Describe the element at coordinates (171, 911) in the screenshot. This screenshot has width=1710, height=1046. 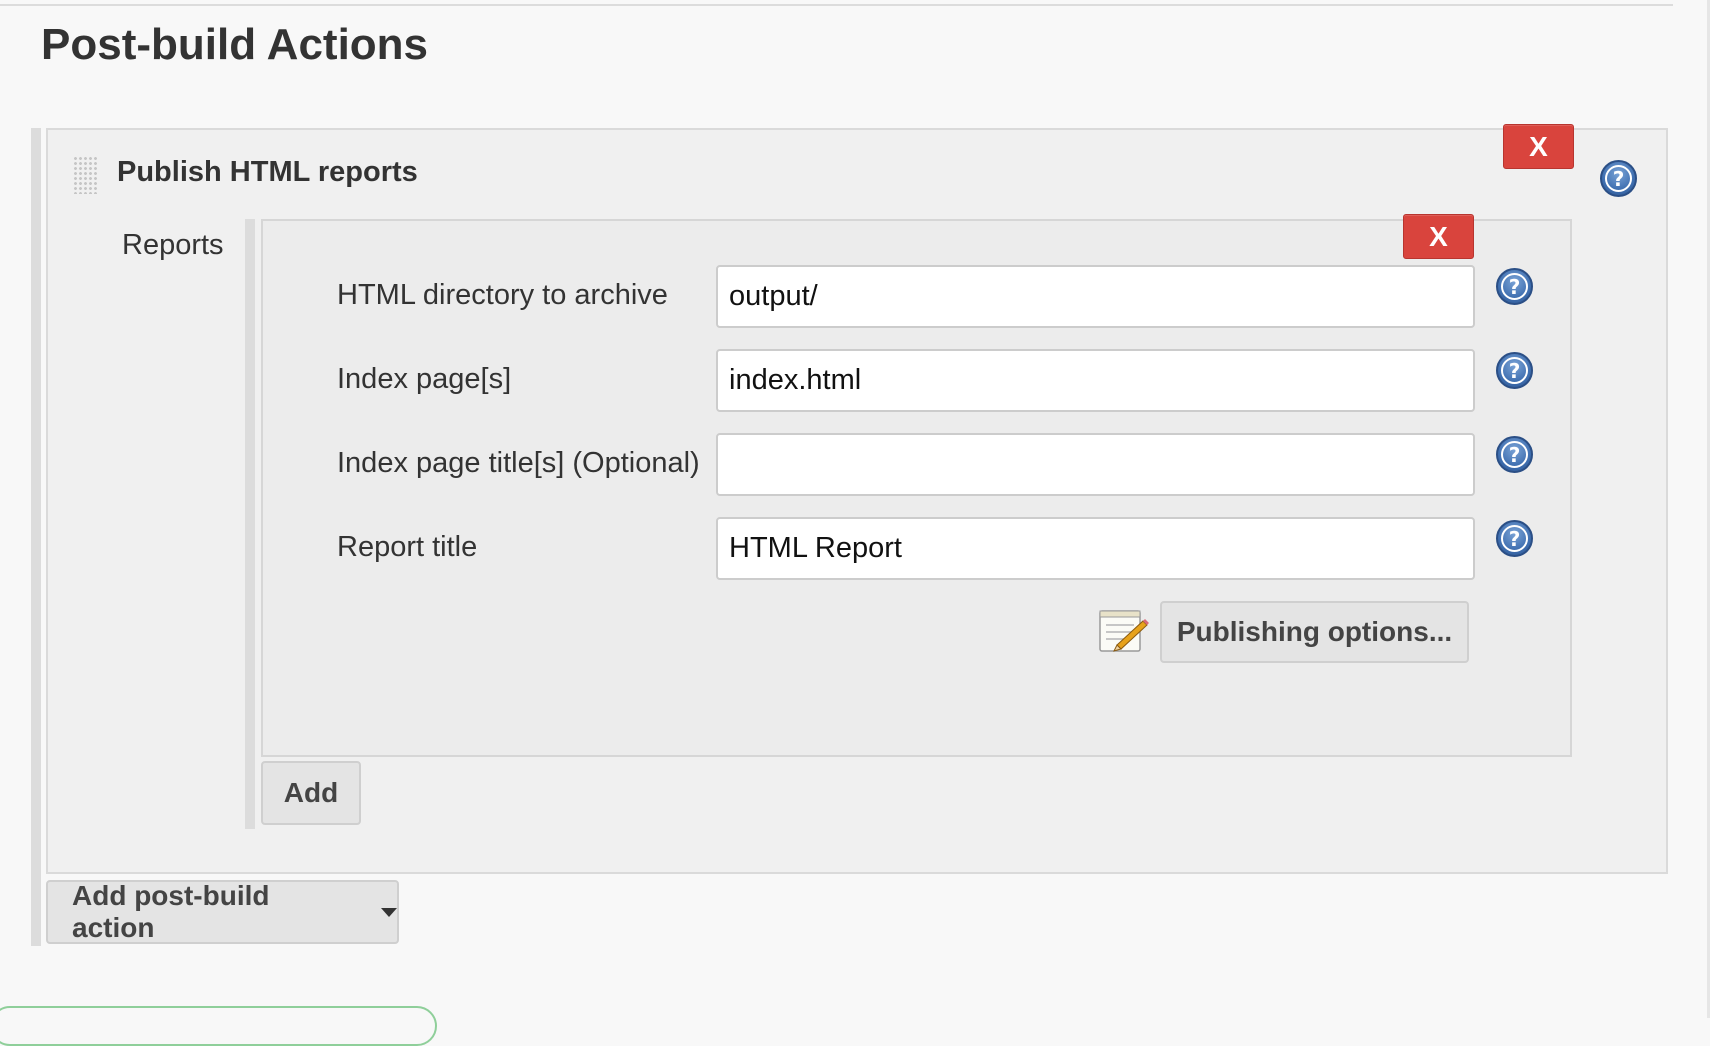
I see `add-post-build-action-label: Add post-build action` at that location.